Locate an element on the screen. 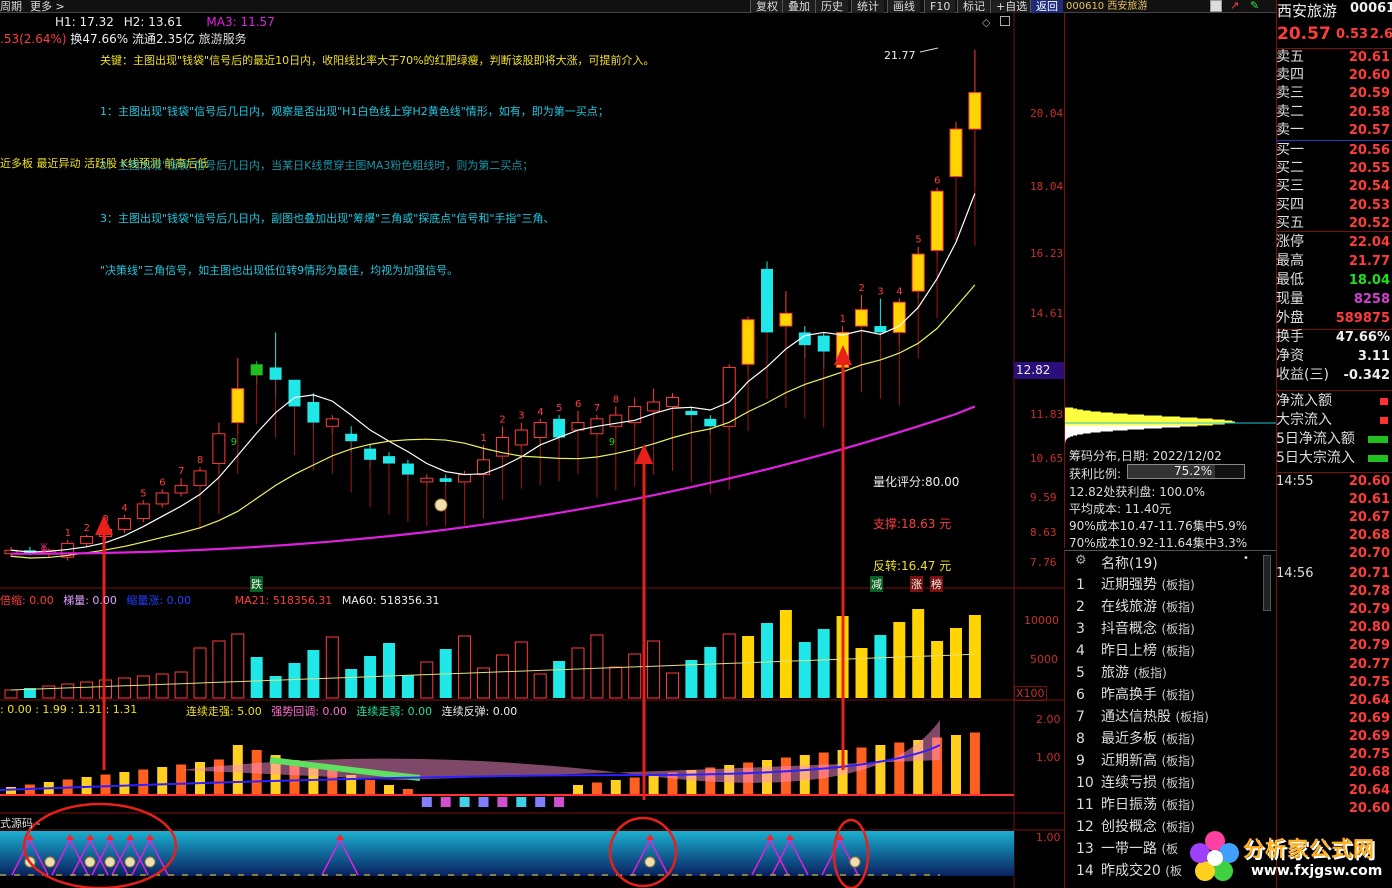 This screenshot has width=1392, height=888. chip-date: 筹码分布,日期: 2022/12/02 is located at coordinates (1145, 456).